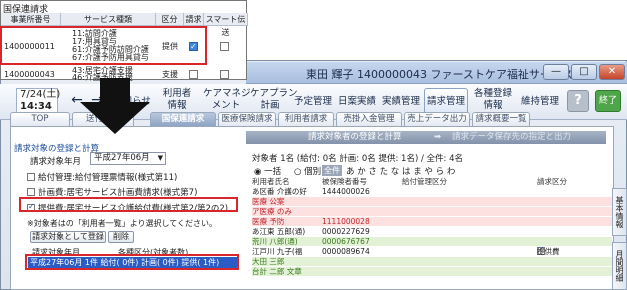  What do you see at coordinates (272, 211) in the screenshot?
I see `row-name: ア医療 のみ` at bounding box center [272, 211].